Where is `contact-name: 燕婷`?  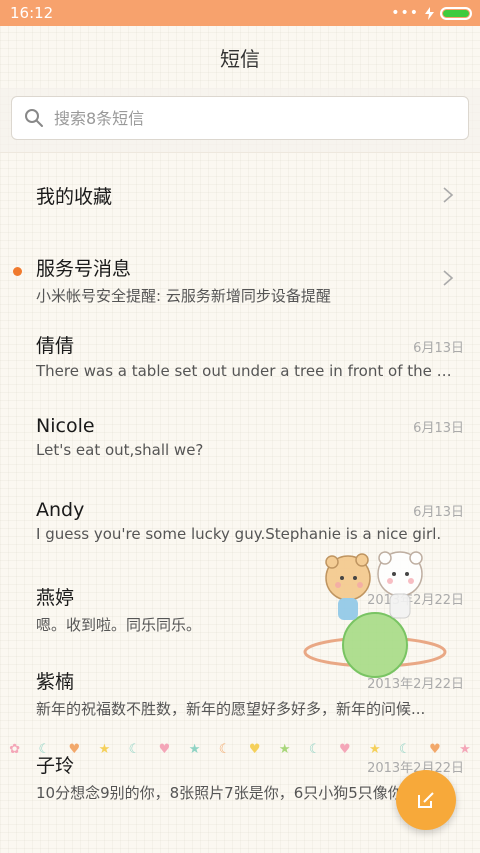 contact-name: 燕婷 is located at coordinates (55, 598).